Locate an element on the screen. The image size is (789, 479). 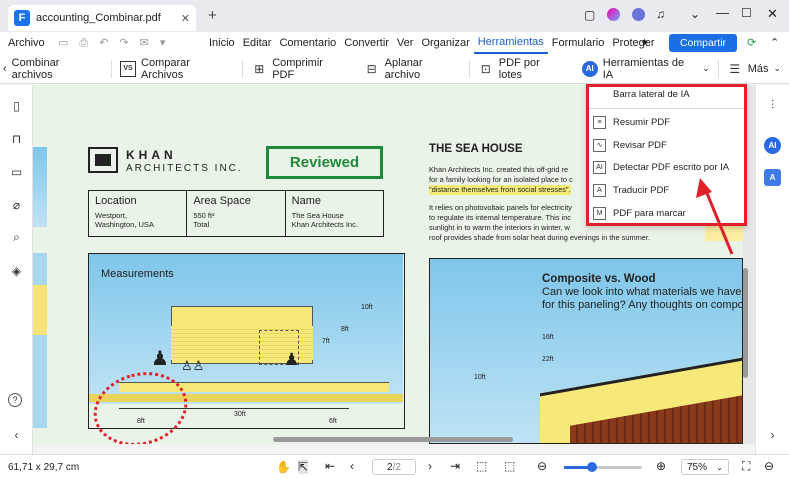
compress-pdf-button: ⊞ Comprimir PDF is located at coordinates (299, 69).